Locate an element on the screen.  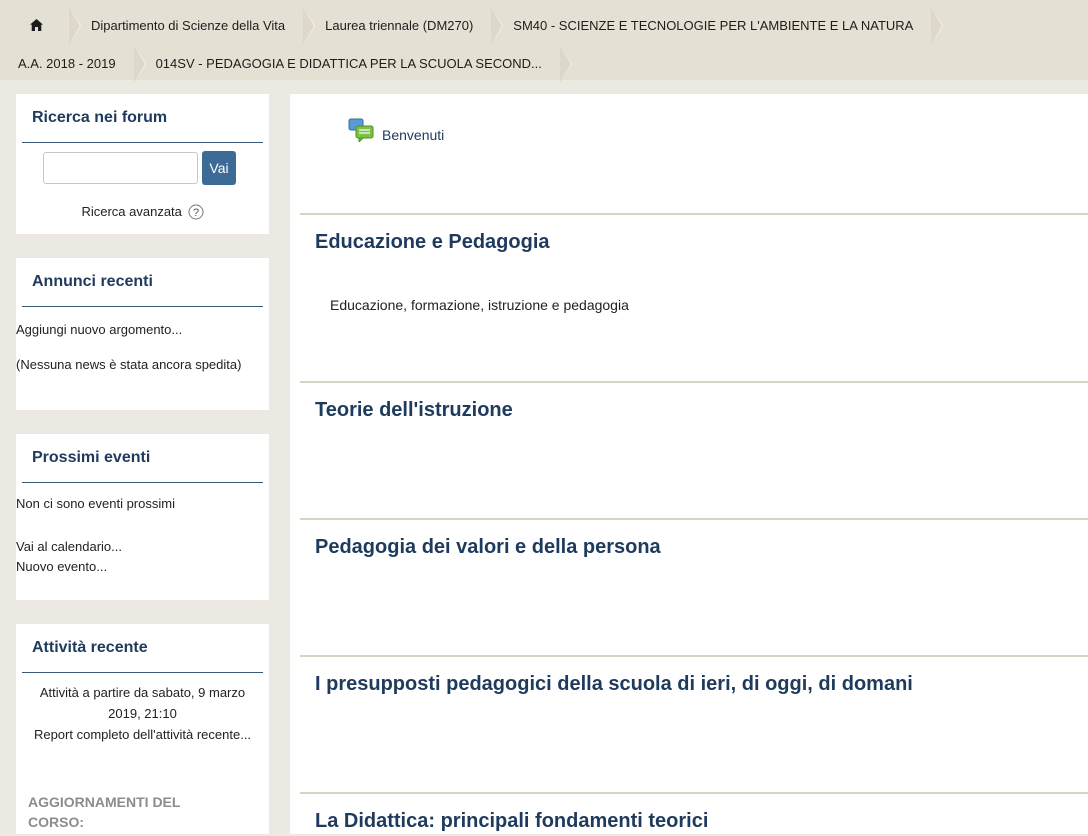
section-title: Educazione e Pedagogia is located at coordinates (432, 242).